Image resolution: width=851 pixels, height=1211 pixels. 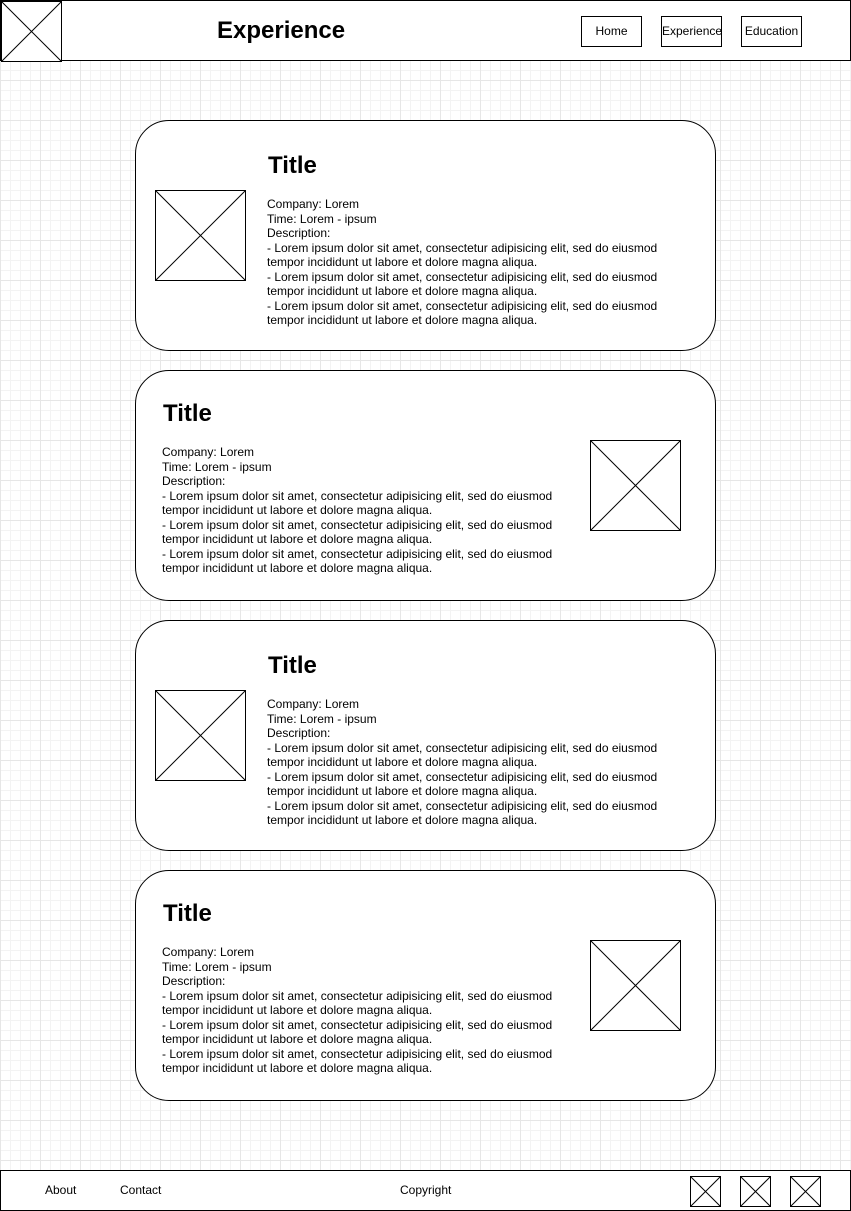 What do you see at coordinates (691, 31) in the screenshot?
I see `nav-experience-button: Experience` at bounding box center [691, 31].